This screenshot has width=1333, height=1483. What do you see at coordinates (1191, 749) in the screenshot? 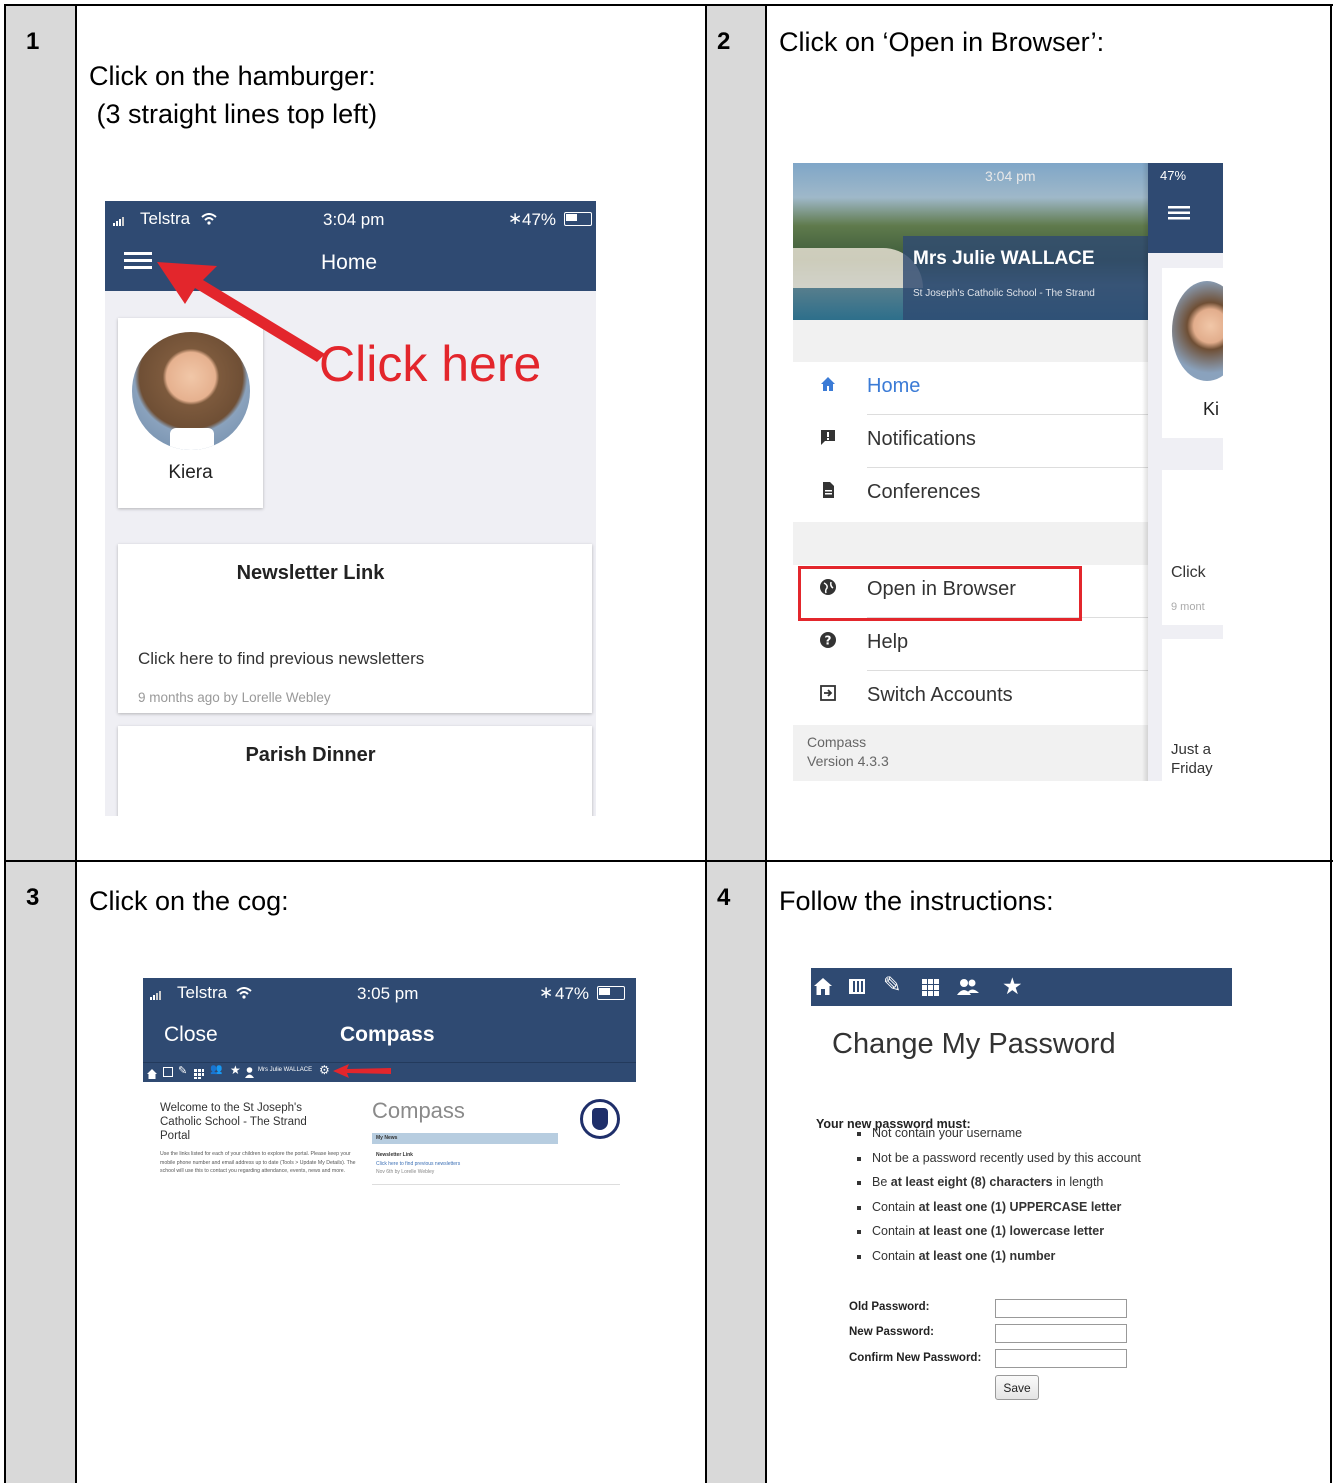
I see `peek-just: Just a` at bounding box center [1191, 749].